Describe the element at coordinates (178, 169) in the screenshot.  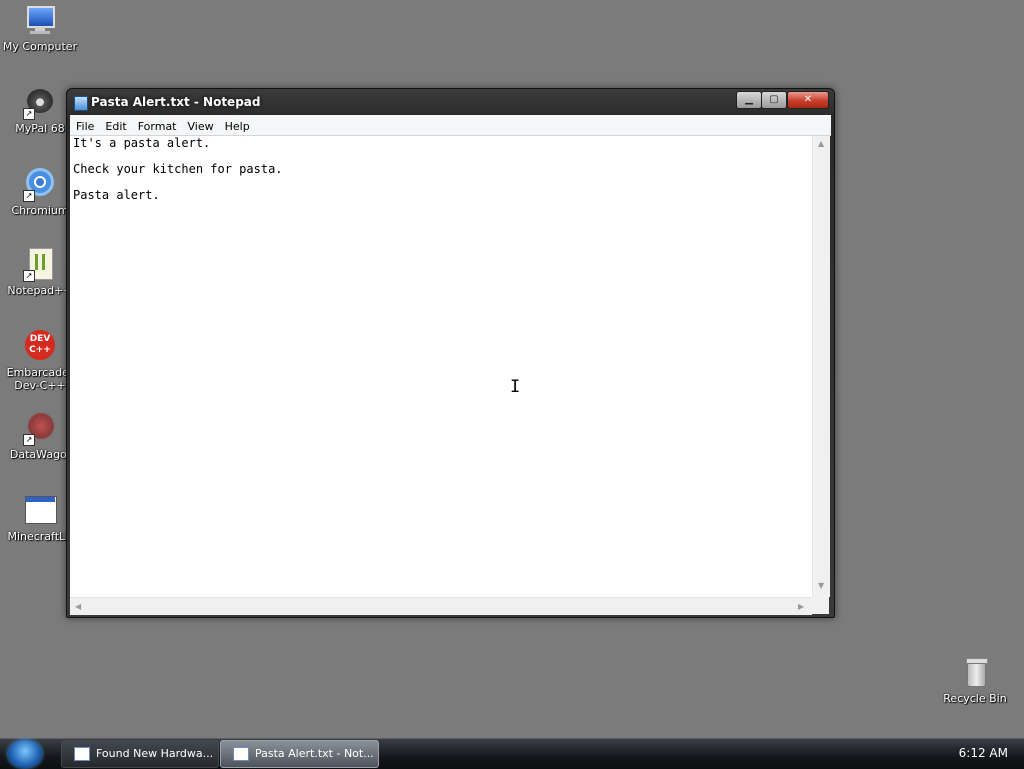
I see `text-line: Check your kitchen for pasta.` at that location.